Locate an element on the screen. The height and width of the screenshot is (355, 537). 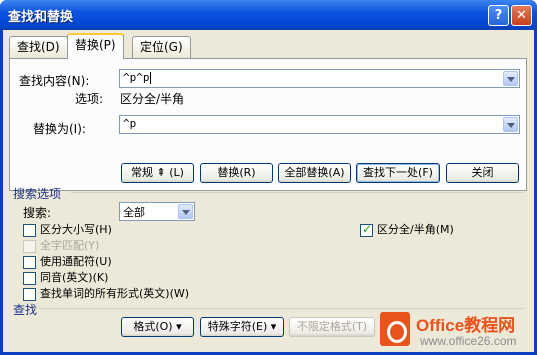
find-what-label: 查找内容(N): is located at coordinates (54, 81).